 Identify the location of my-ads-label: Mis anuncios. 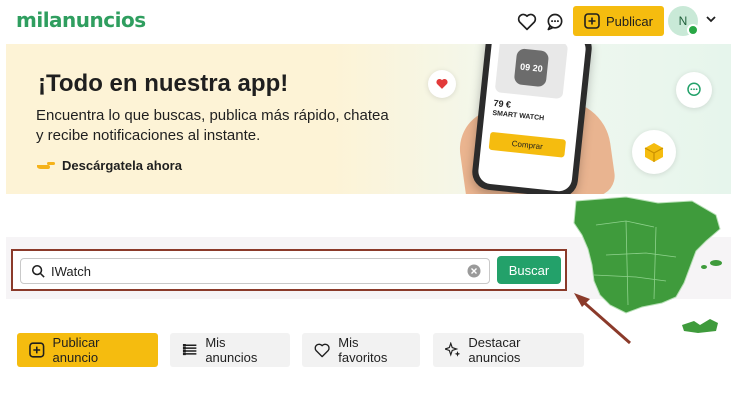
(231, 350).